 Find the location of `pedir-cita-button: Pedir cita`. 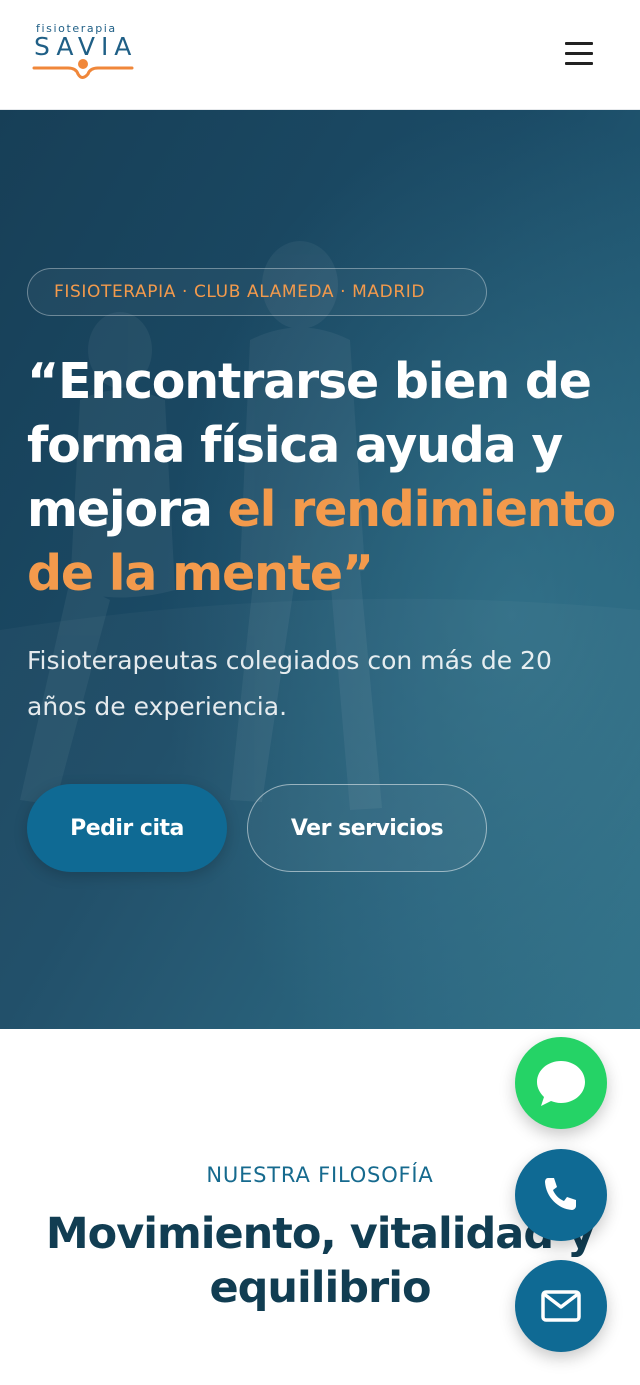

pedir-cita-button: Pedir cita is located at coordinates (127, 828).